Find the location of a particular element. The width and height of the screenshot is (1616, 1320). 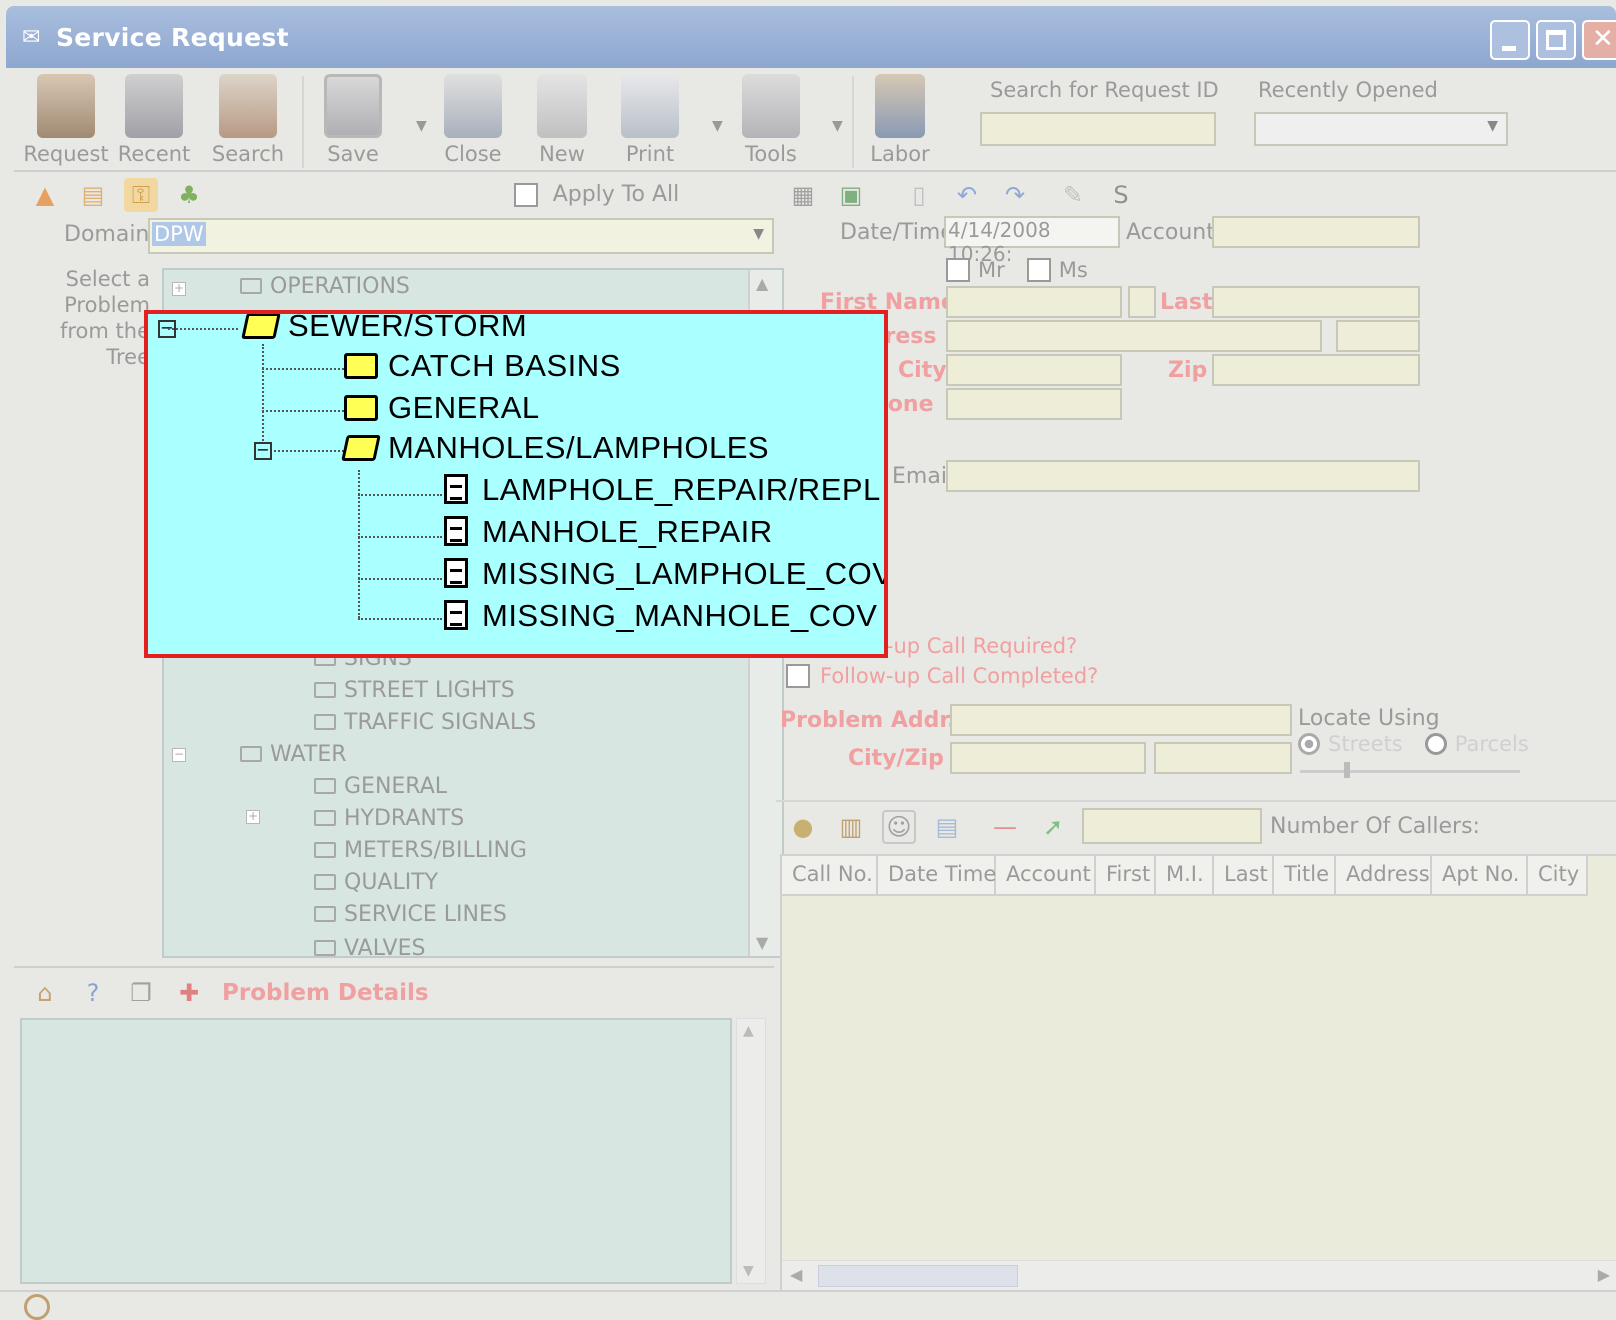

tree-item-catch-basins: CATCH BASINS is located at coordinates (482, 366).